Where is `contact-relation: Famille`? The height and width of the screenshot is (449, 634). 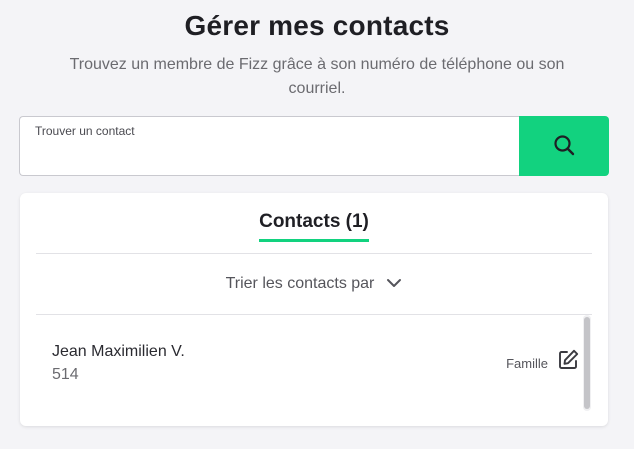 contact-relation: Famille is located at coordinates (527, 363).